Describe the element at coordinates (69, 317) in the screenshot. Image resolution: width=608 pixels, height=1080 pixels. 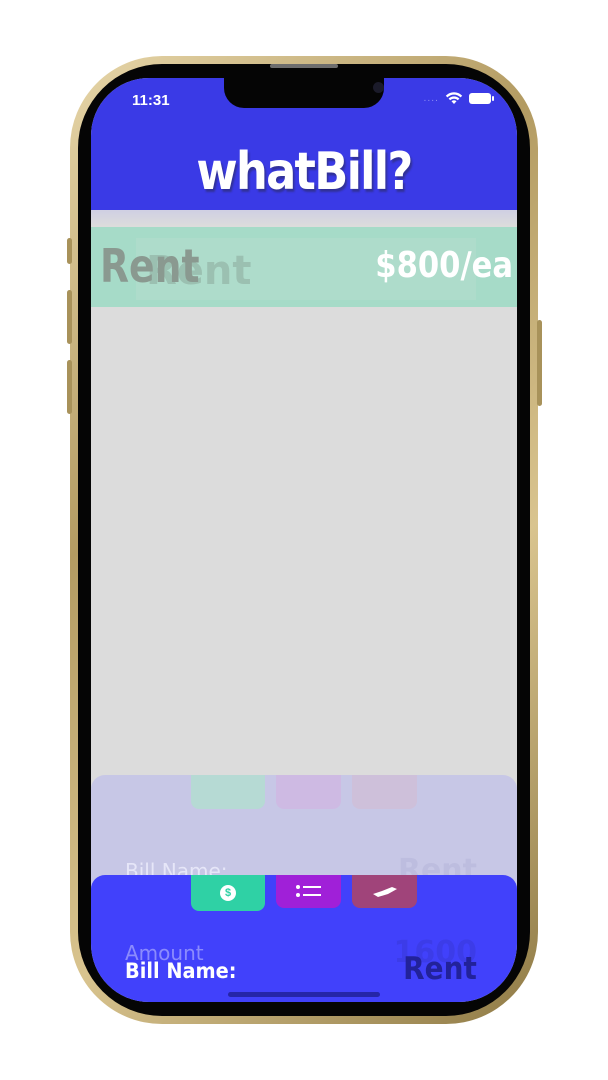
I see `side-button-volume-up` at that location.